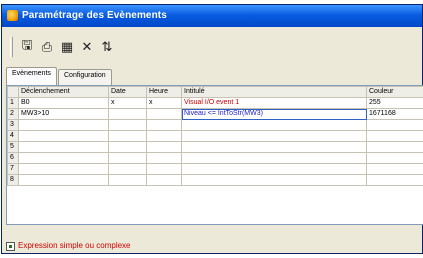 The width and height of the screenshot is (423, 258). I want to click on title-bar: Paramétrage des Evènements, so click(212, 16).